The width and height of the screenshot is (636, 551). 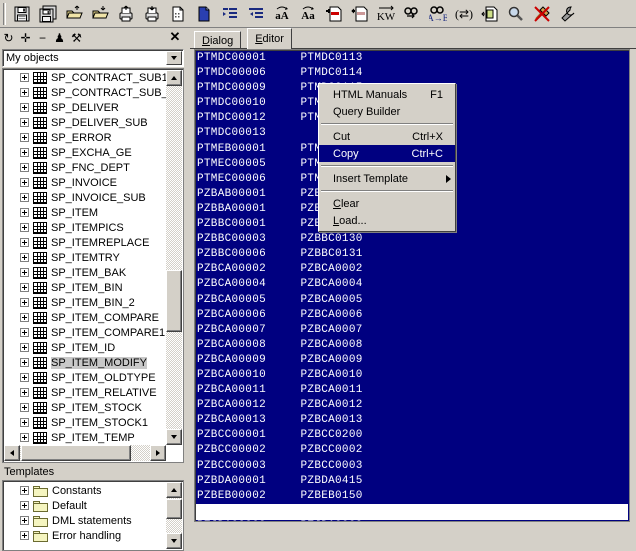 What do you see at coordinates (85, 272) in the screenshot?
I see `tree-item: SP_ITEM_BAK` at bounding box center [85, 272].